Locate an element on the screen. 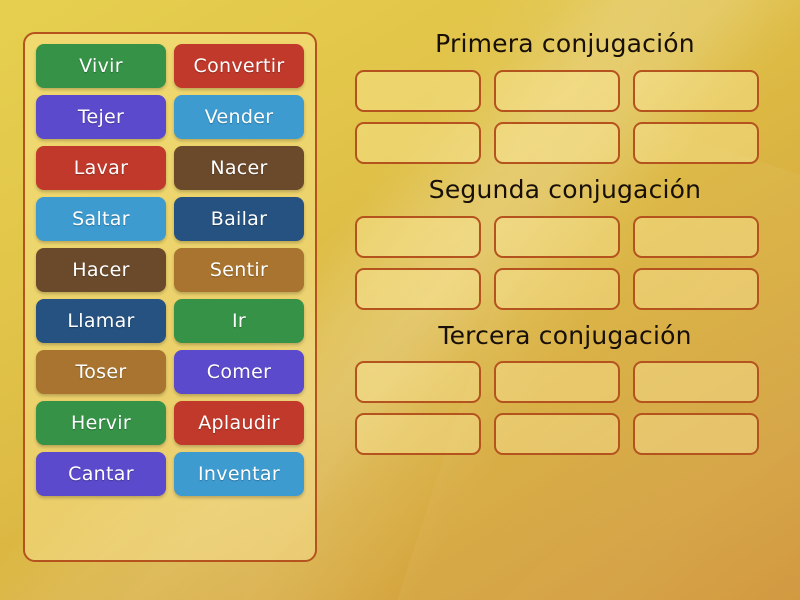 This screenshot has width=800, height=600. word-card-label: Convertir is located at coordinates (239, 65).